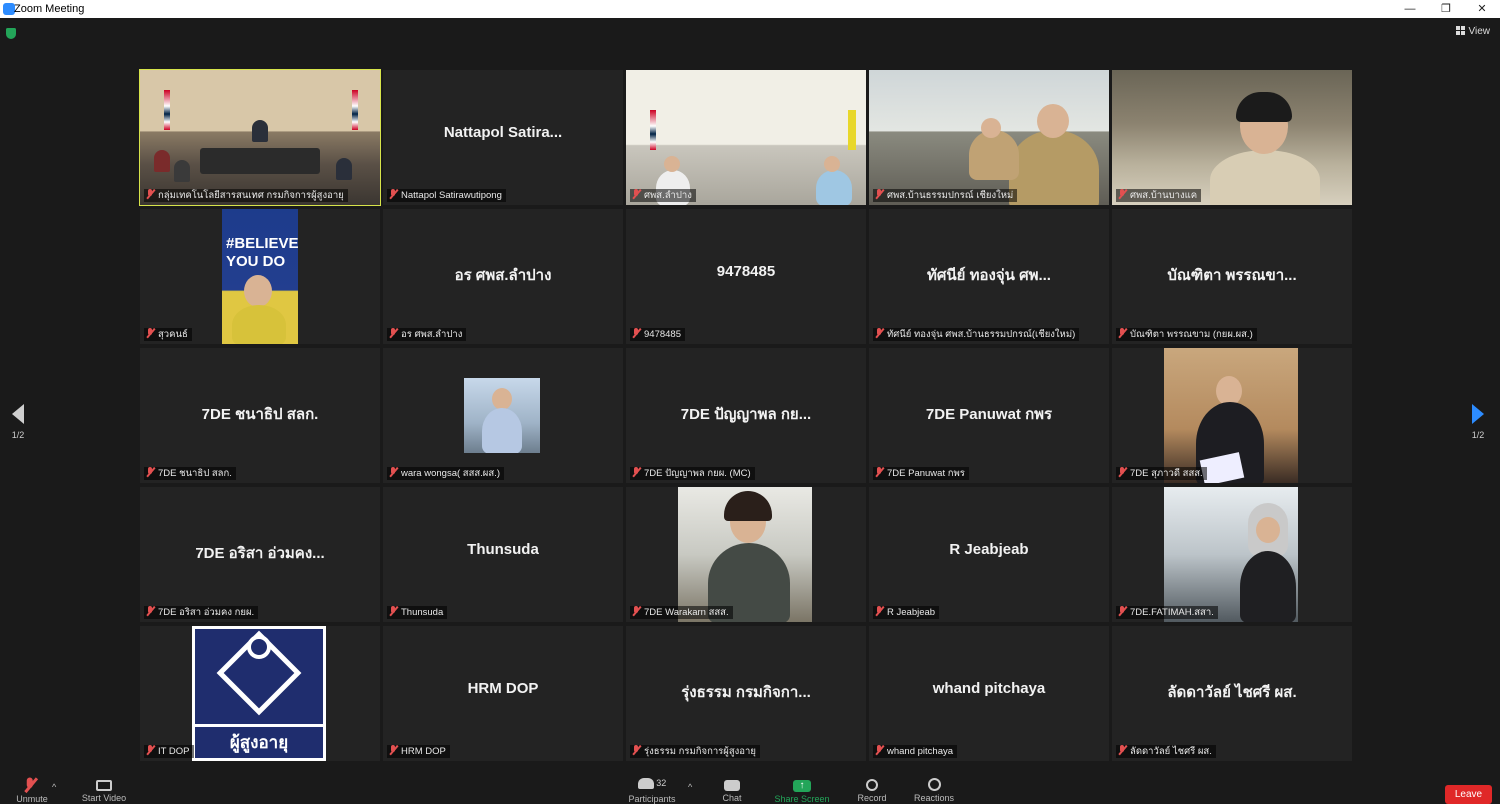 The height and width of the screenshot is (804, 1500). I want to click on next-page-nav: 1/2, so click(1478, 422).